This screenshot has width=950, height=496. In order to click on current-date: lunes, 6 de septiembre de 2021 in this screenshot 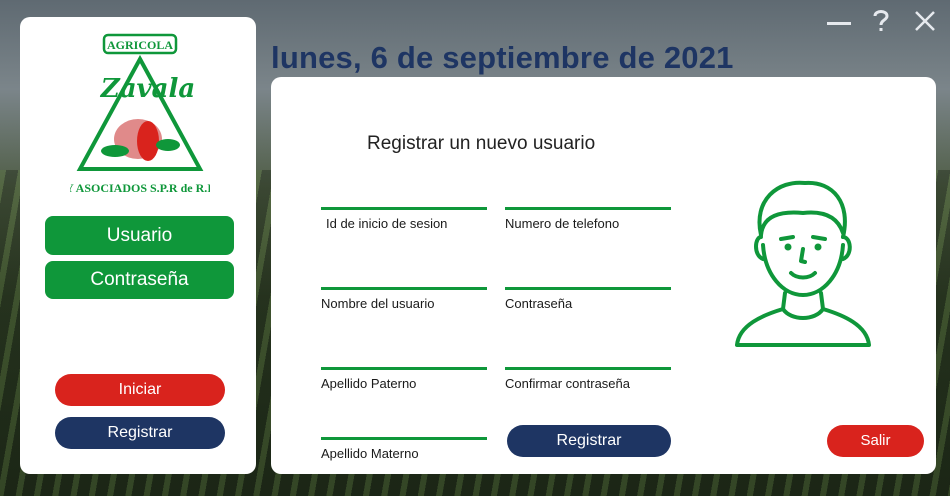, I will do `click(502, 57)`.